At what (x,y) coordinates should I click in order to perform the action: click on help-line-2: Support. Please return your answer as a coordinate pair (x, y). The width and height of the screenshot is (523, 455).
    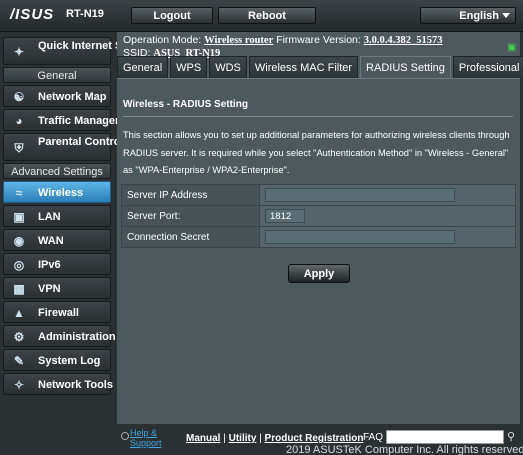
    Looking at the image, I should click on (146, 443).